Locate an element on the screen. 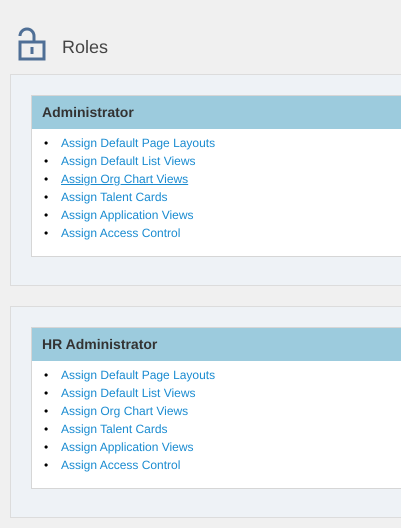  unlocked-padlock-icon is located at coordinates (32, 44).